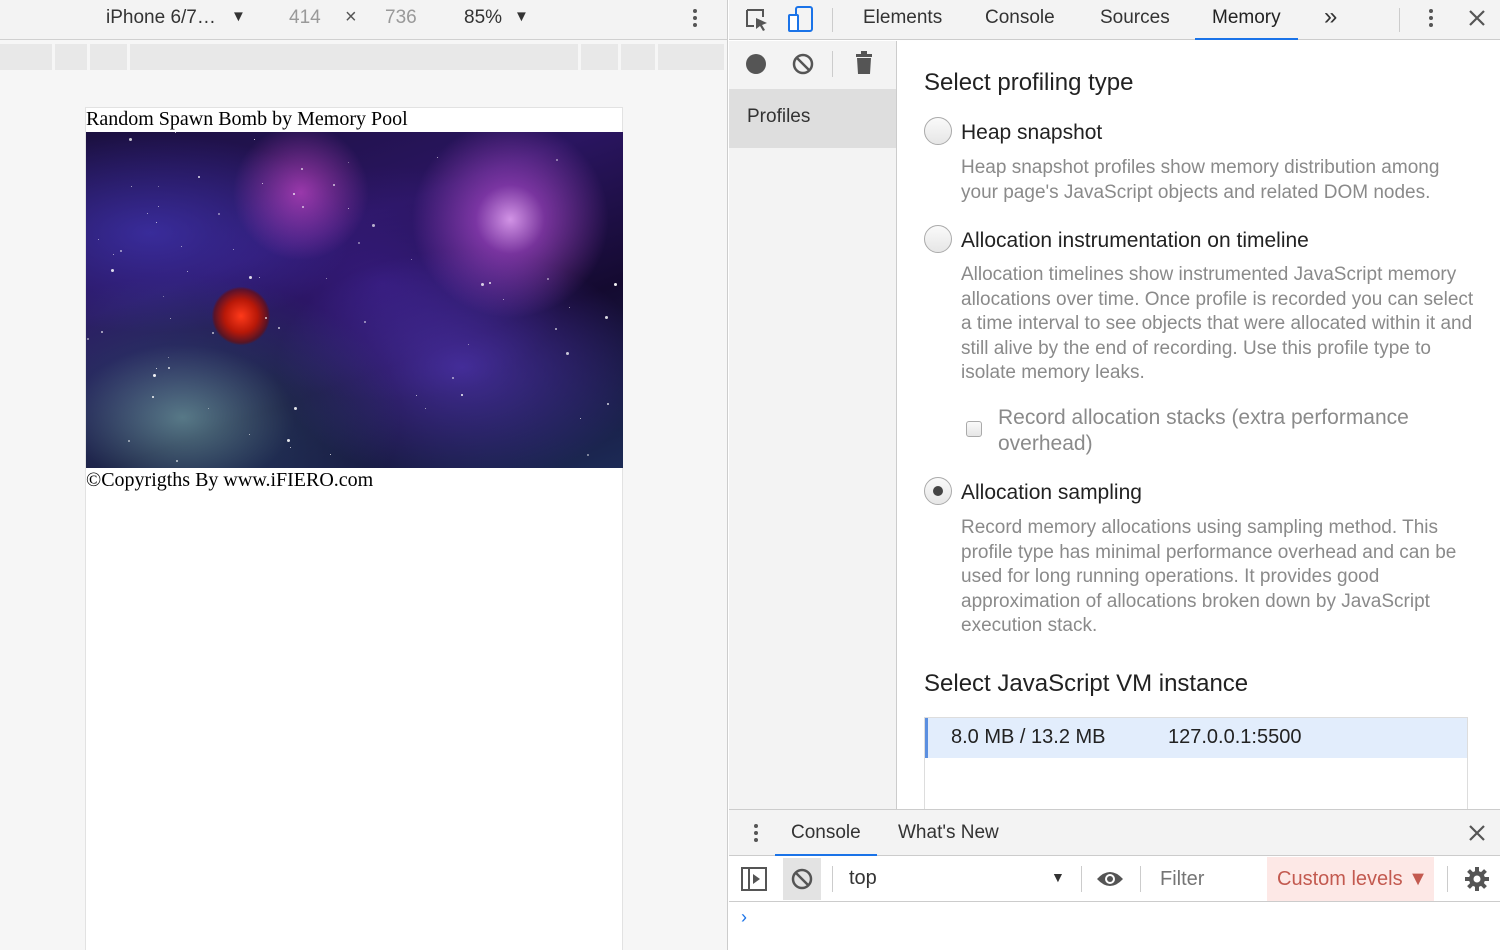 This screenshot has width=1500, height=950. I want to click on option-label-allocation-sampling: Allocation sampling, so click(1051, 493).